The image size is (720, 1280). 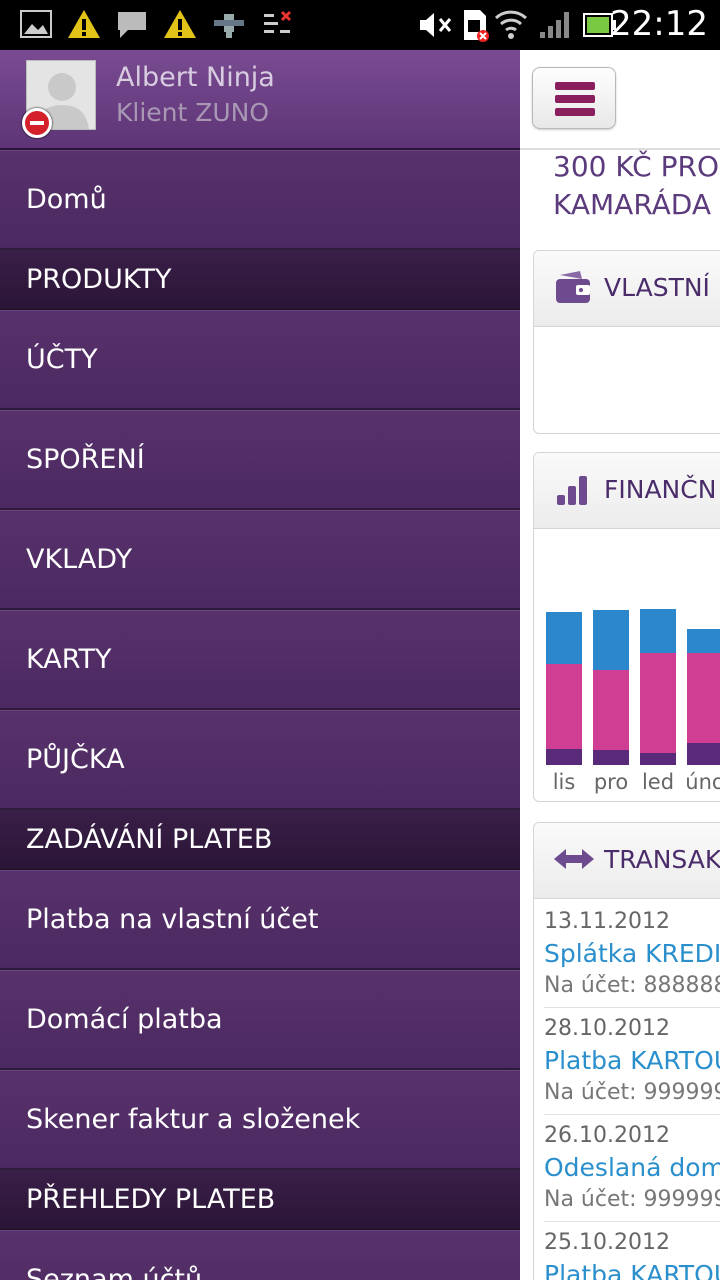 What do you see at coordinates (572, 490) in the screenshot?
I see `bar-chart-icon` at bounding box center [572, 490].